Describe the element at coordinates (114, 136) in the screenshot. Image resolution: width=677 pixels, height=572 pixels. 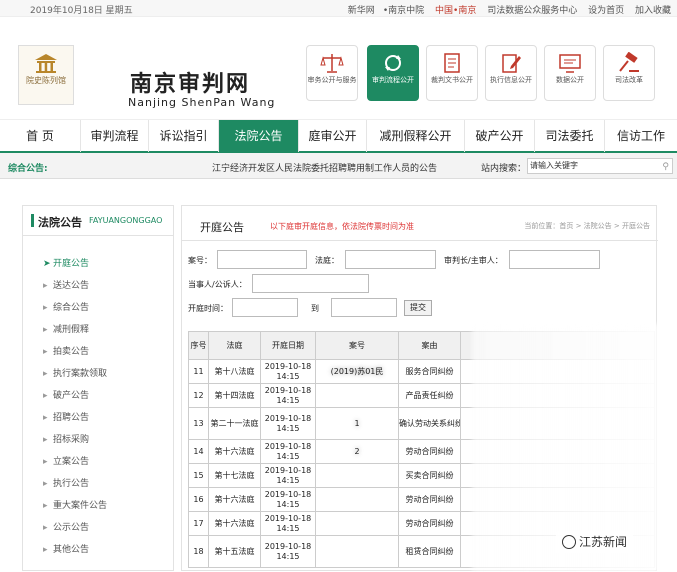
I see `nav-process: 审判流程` at that location.